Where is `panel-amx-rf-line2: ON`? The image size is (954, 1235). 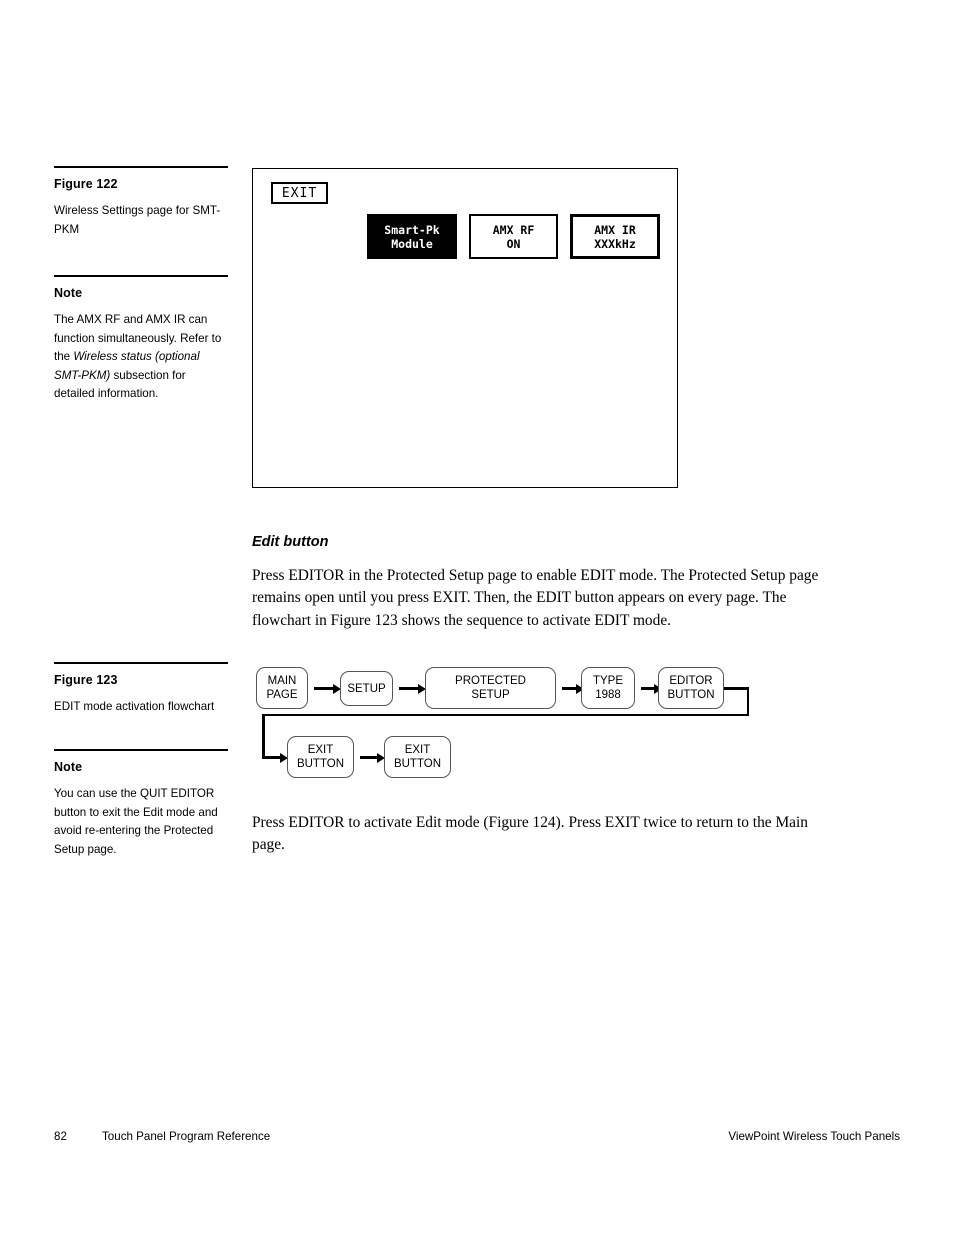
panel-amx-rf-line2: ON is located at coordinates (513, 243).